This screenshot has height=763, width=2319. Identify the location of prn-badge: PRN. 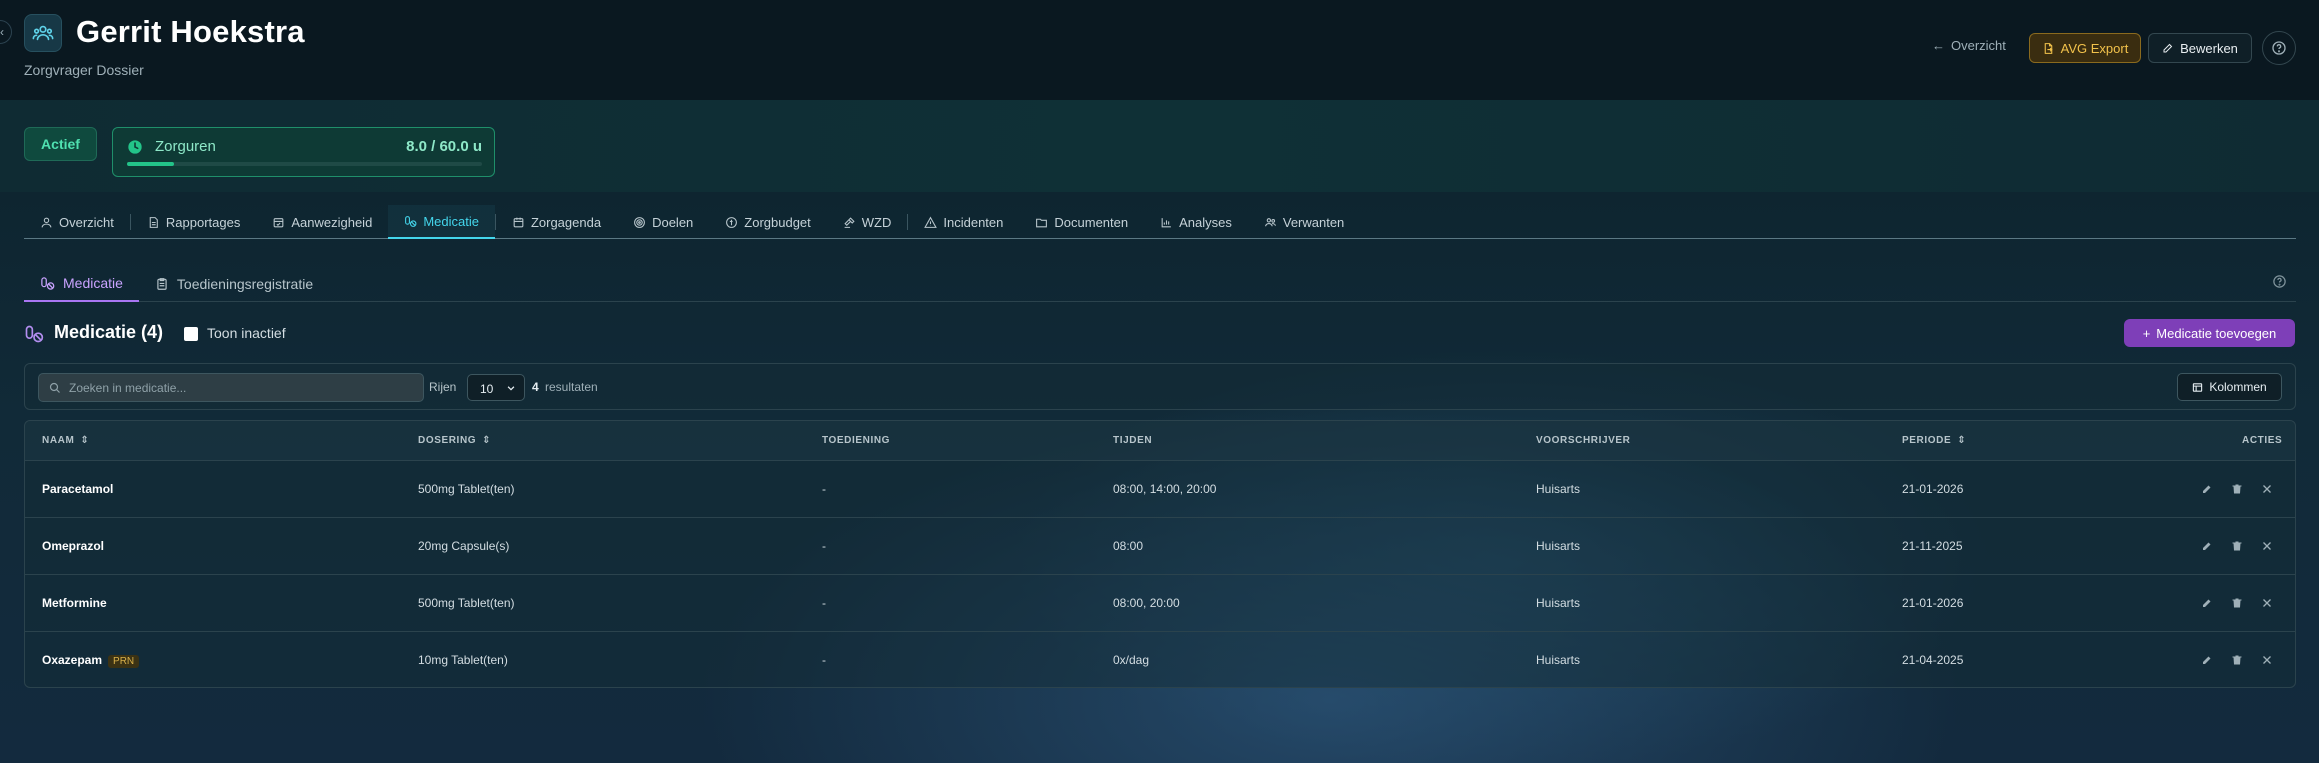
(124, 661).